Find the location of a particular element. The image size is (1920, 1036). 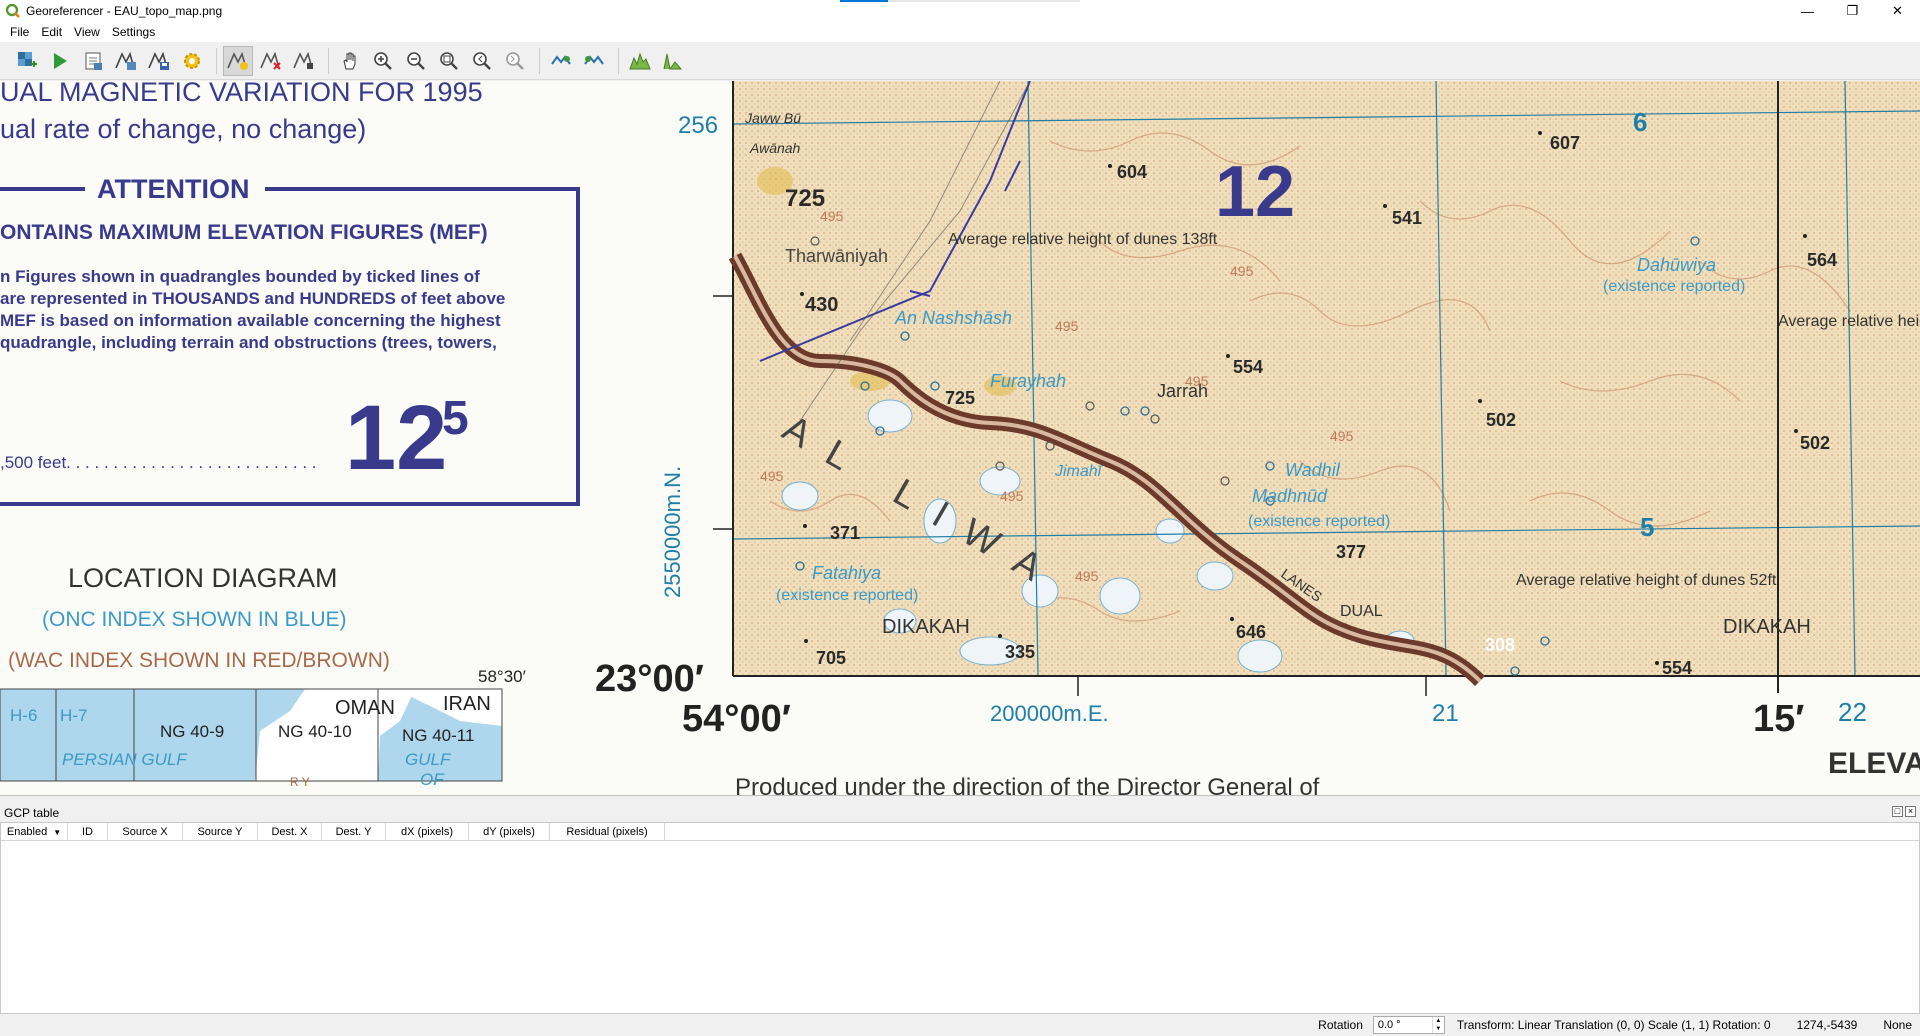

svg-text: (existence reported) is located at coordinates (847, 595).